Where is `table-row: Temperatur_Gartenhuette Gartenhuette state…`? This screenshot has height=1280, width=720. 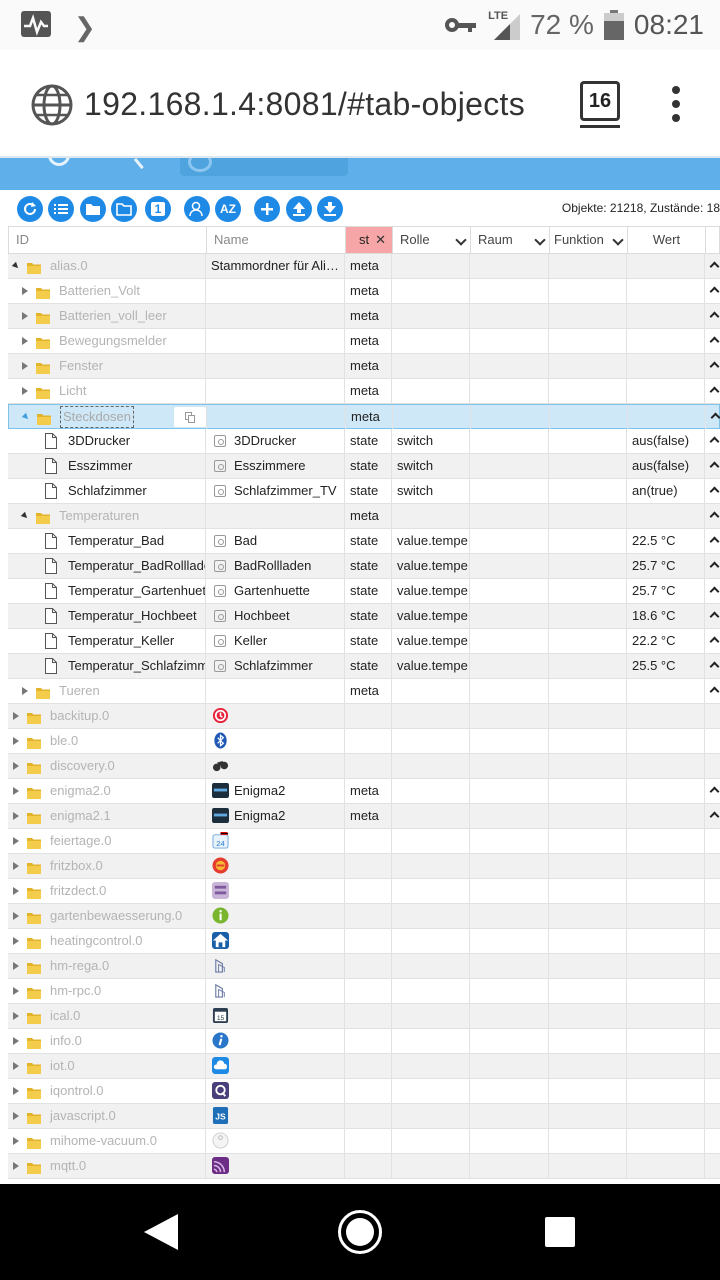
table-row: Temperatur_Gartenhuette Gartenhuette state… is located at coordinates (364, 591).